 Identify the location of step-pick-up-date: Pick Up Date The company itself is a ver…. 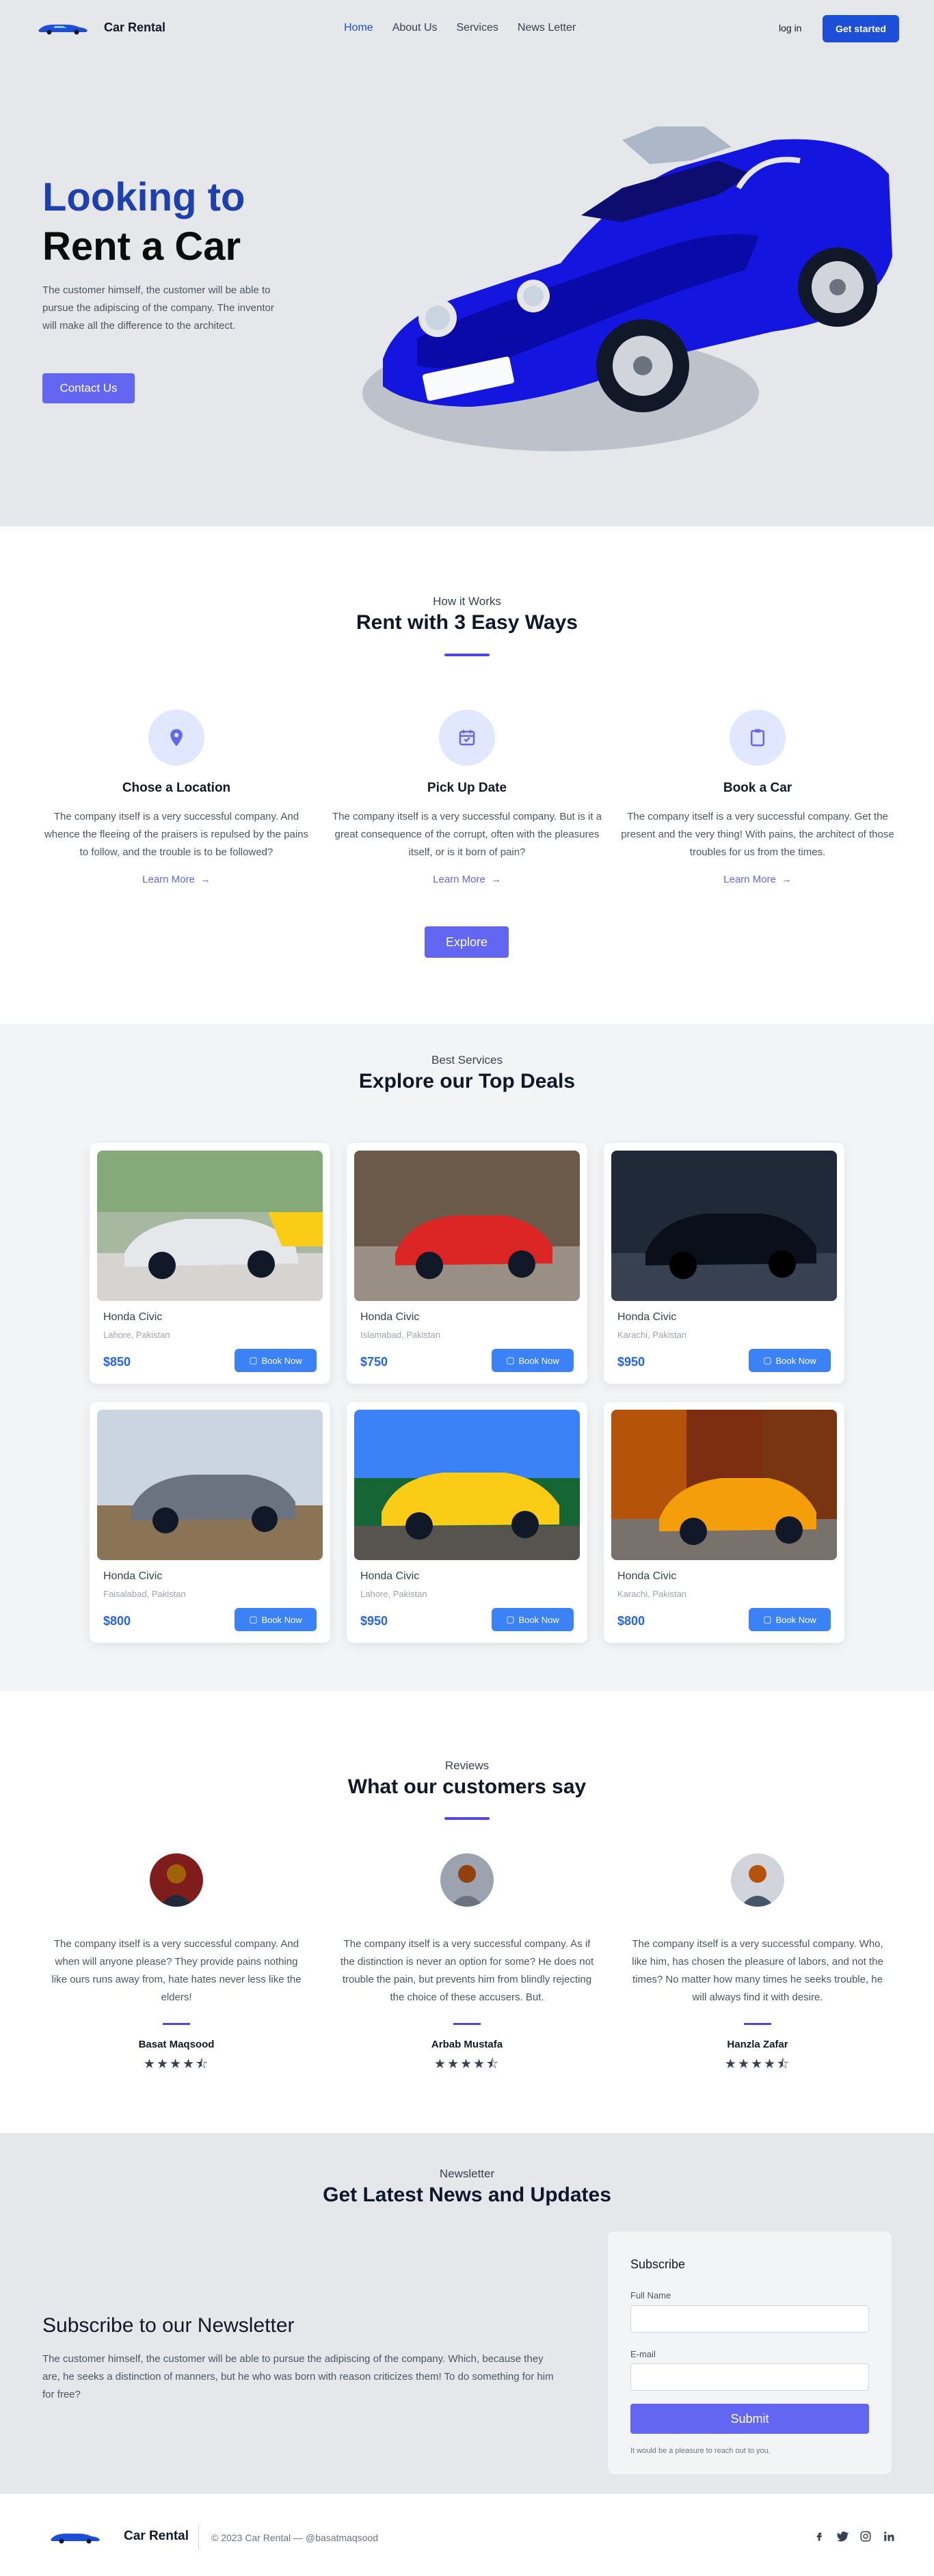
(467, 798).